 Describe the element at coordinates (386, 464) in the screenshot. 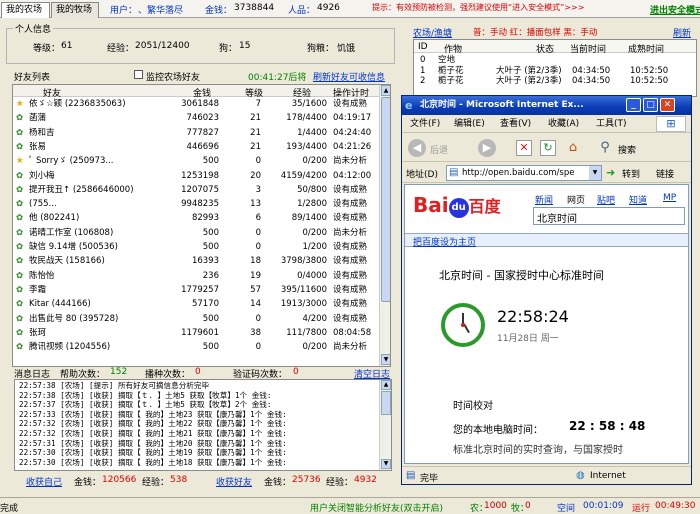

I see `log-scroll-down-icon: ▼` at that location.